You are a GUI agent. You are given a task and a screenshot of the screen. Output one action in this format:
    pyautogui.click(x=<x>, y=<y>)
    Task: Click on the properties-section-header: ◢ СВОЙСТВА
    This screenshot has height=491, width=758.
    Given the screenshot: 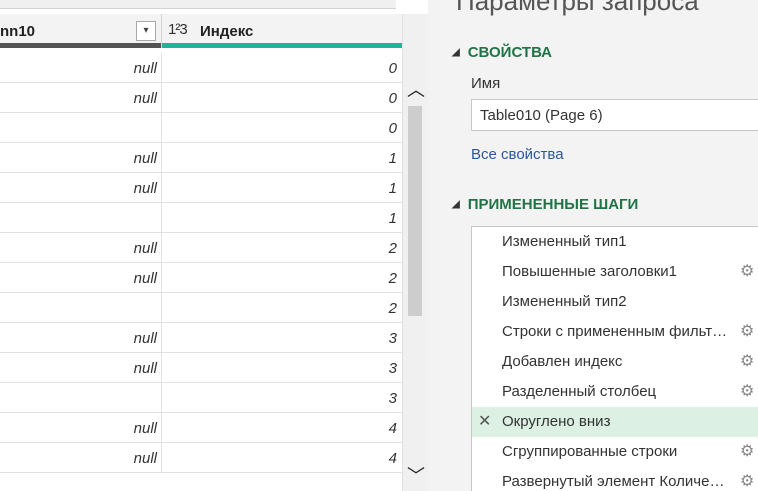 What is the action you would take?
    pyautogui.click(x=502, y=52)
    